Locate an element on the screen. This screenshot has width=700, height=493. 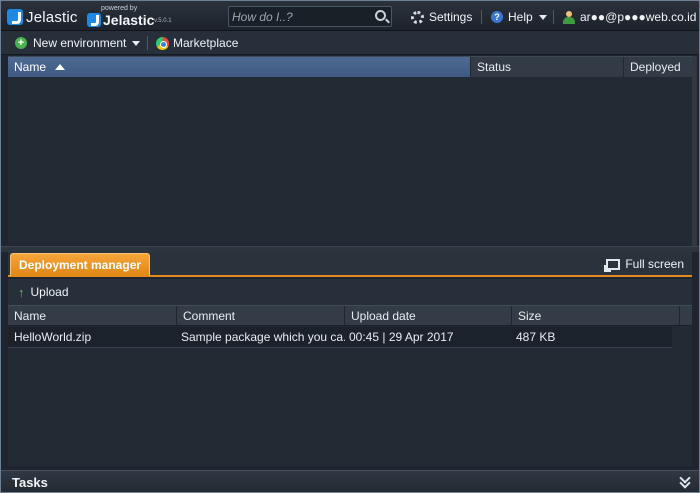
upload-label: Upload is located at coordinates (49, 292).